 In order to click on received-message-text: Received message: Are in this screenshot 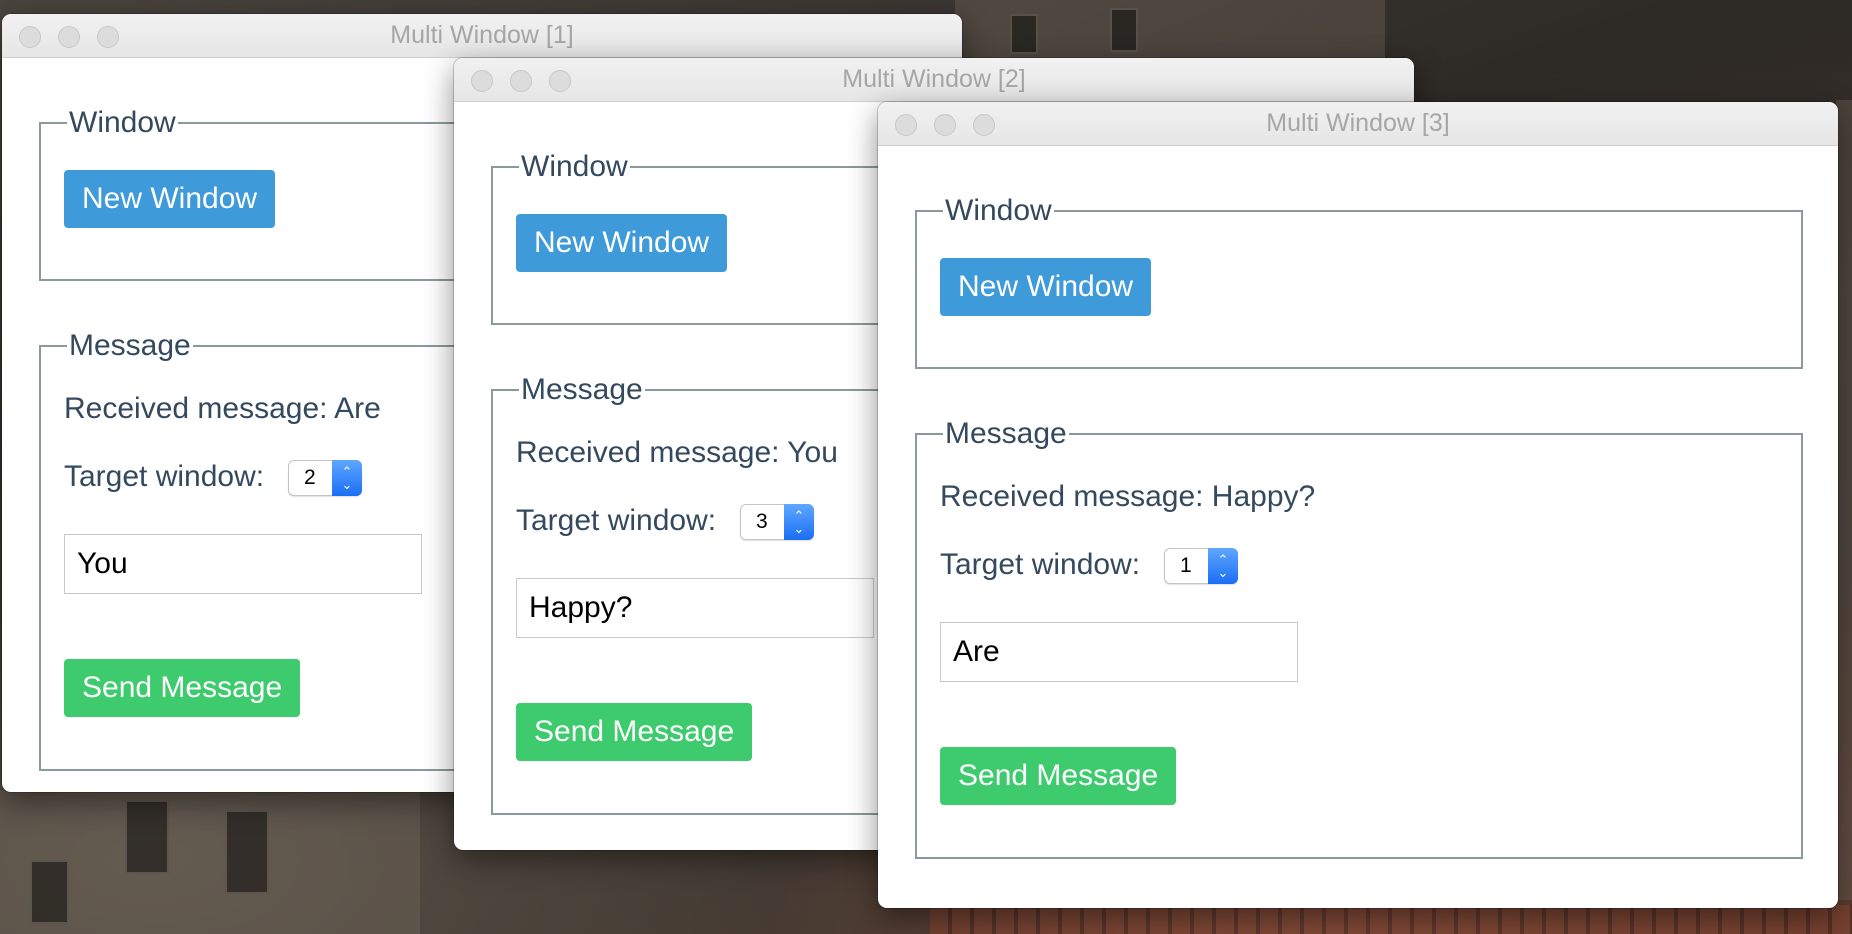, I will do `click(222, 408)`.